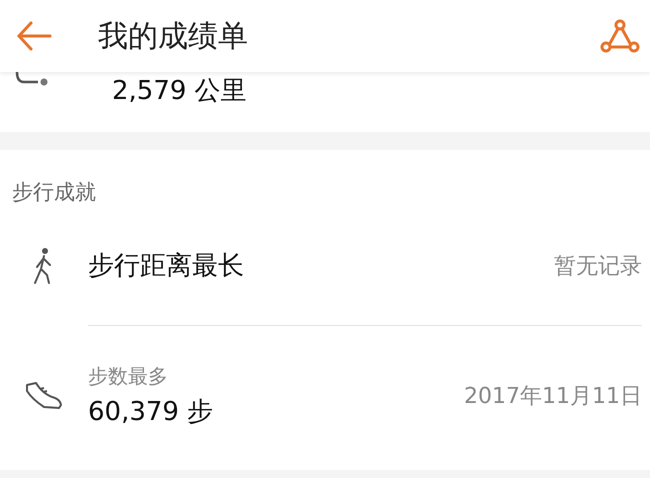 The width and height of the screenshot is (650, 478). I want to click on record-date: 2017年11月11日, so click(553, 397).